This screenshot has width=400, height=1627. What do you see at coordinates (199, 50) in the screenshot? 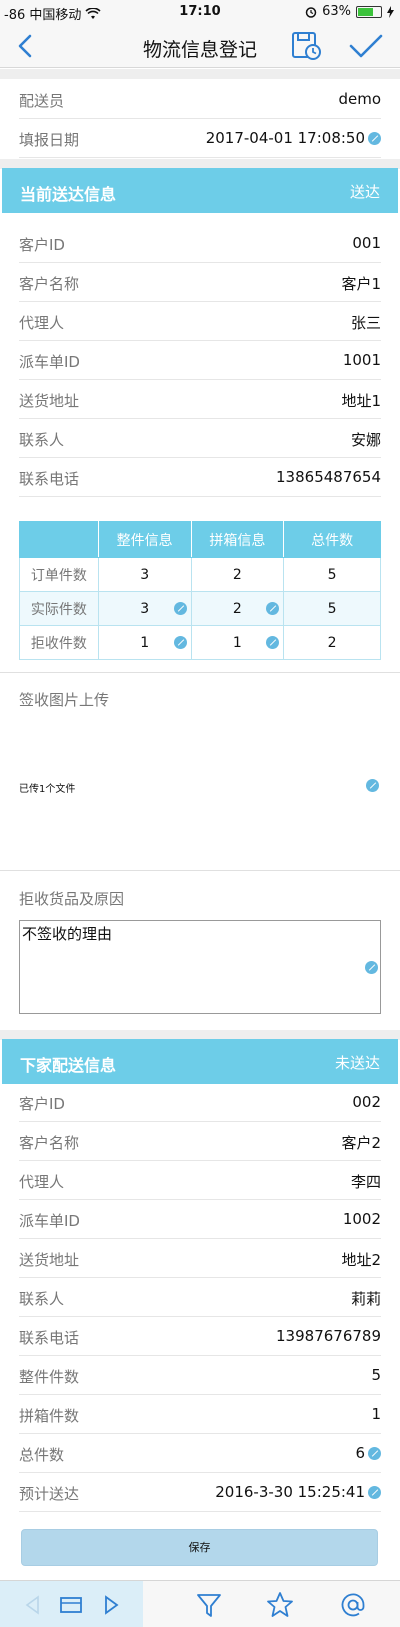
I see `page-title: 物流信息登记` at bounding box center [199, 50].